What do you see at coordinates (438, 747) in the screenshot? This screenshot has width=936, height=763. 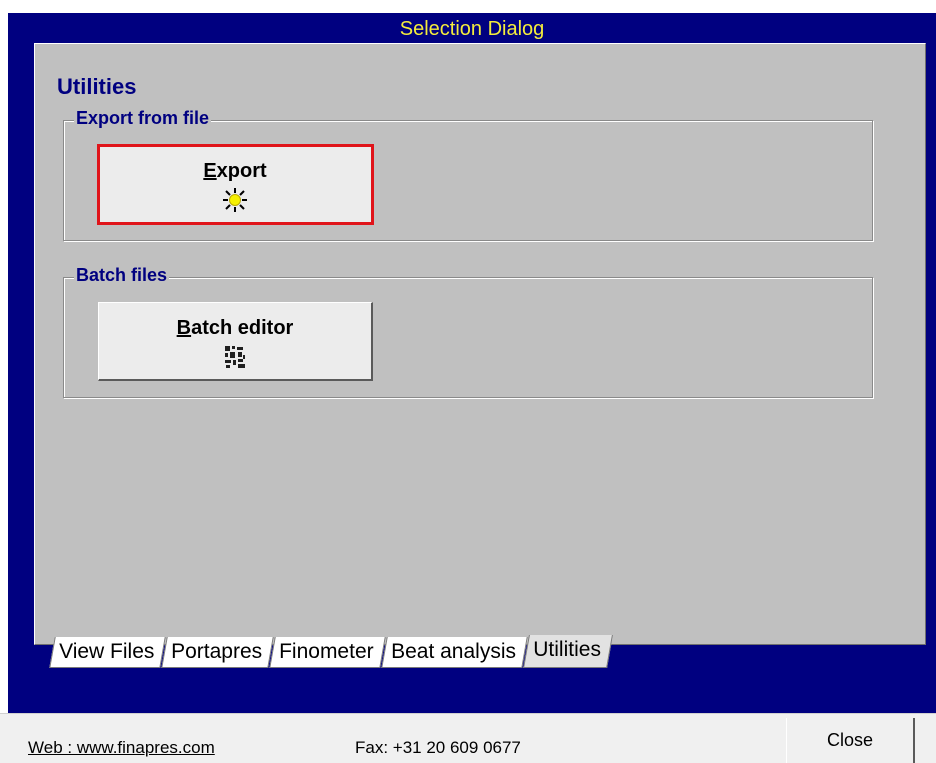 I see `fax-number: Fax: +31 20 609 0677` at bounding box center [438, 747].